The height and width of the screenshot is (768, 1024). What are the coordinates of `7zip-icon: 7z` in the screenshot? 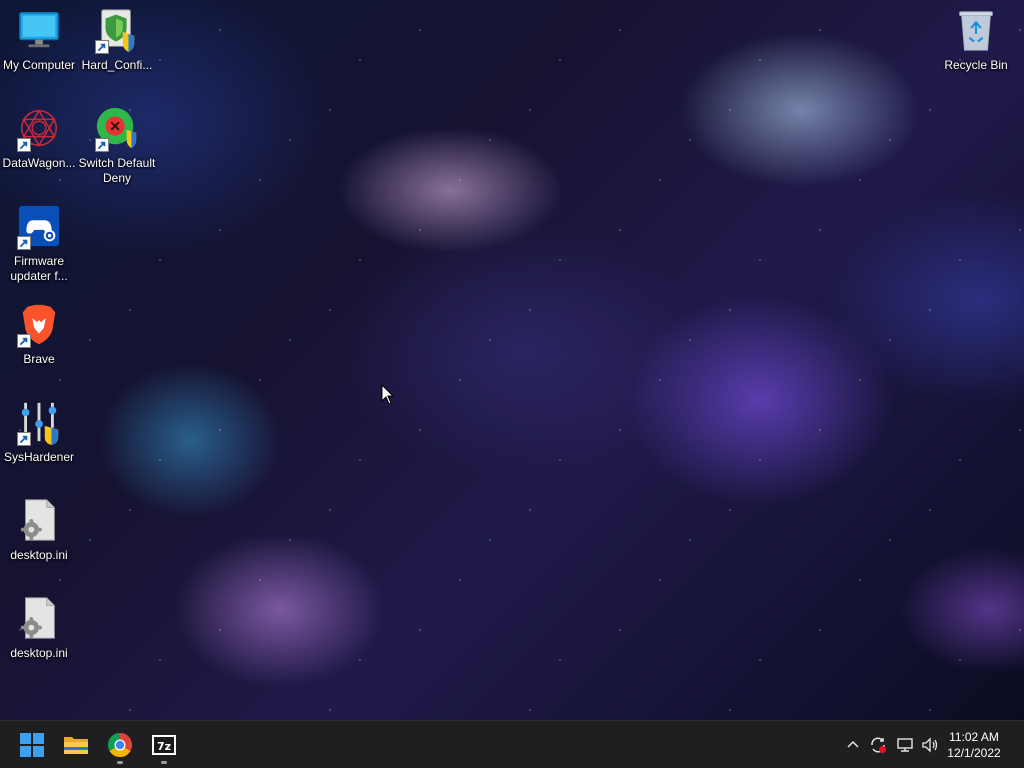 It's located at (164, 745).